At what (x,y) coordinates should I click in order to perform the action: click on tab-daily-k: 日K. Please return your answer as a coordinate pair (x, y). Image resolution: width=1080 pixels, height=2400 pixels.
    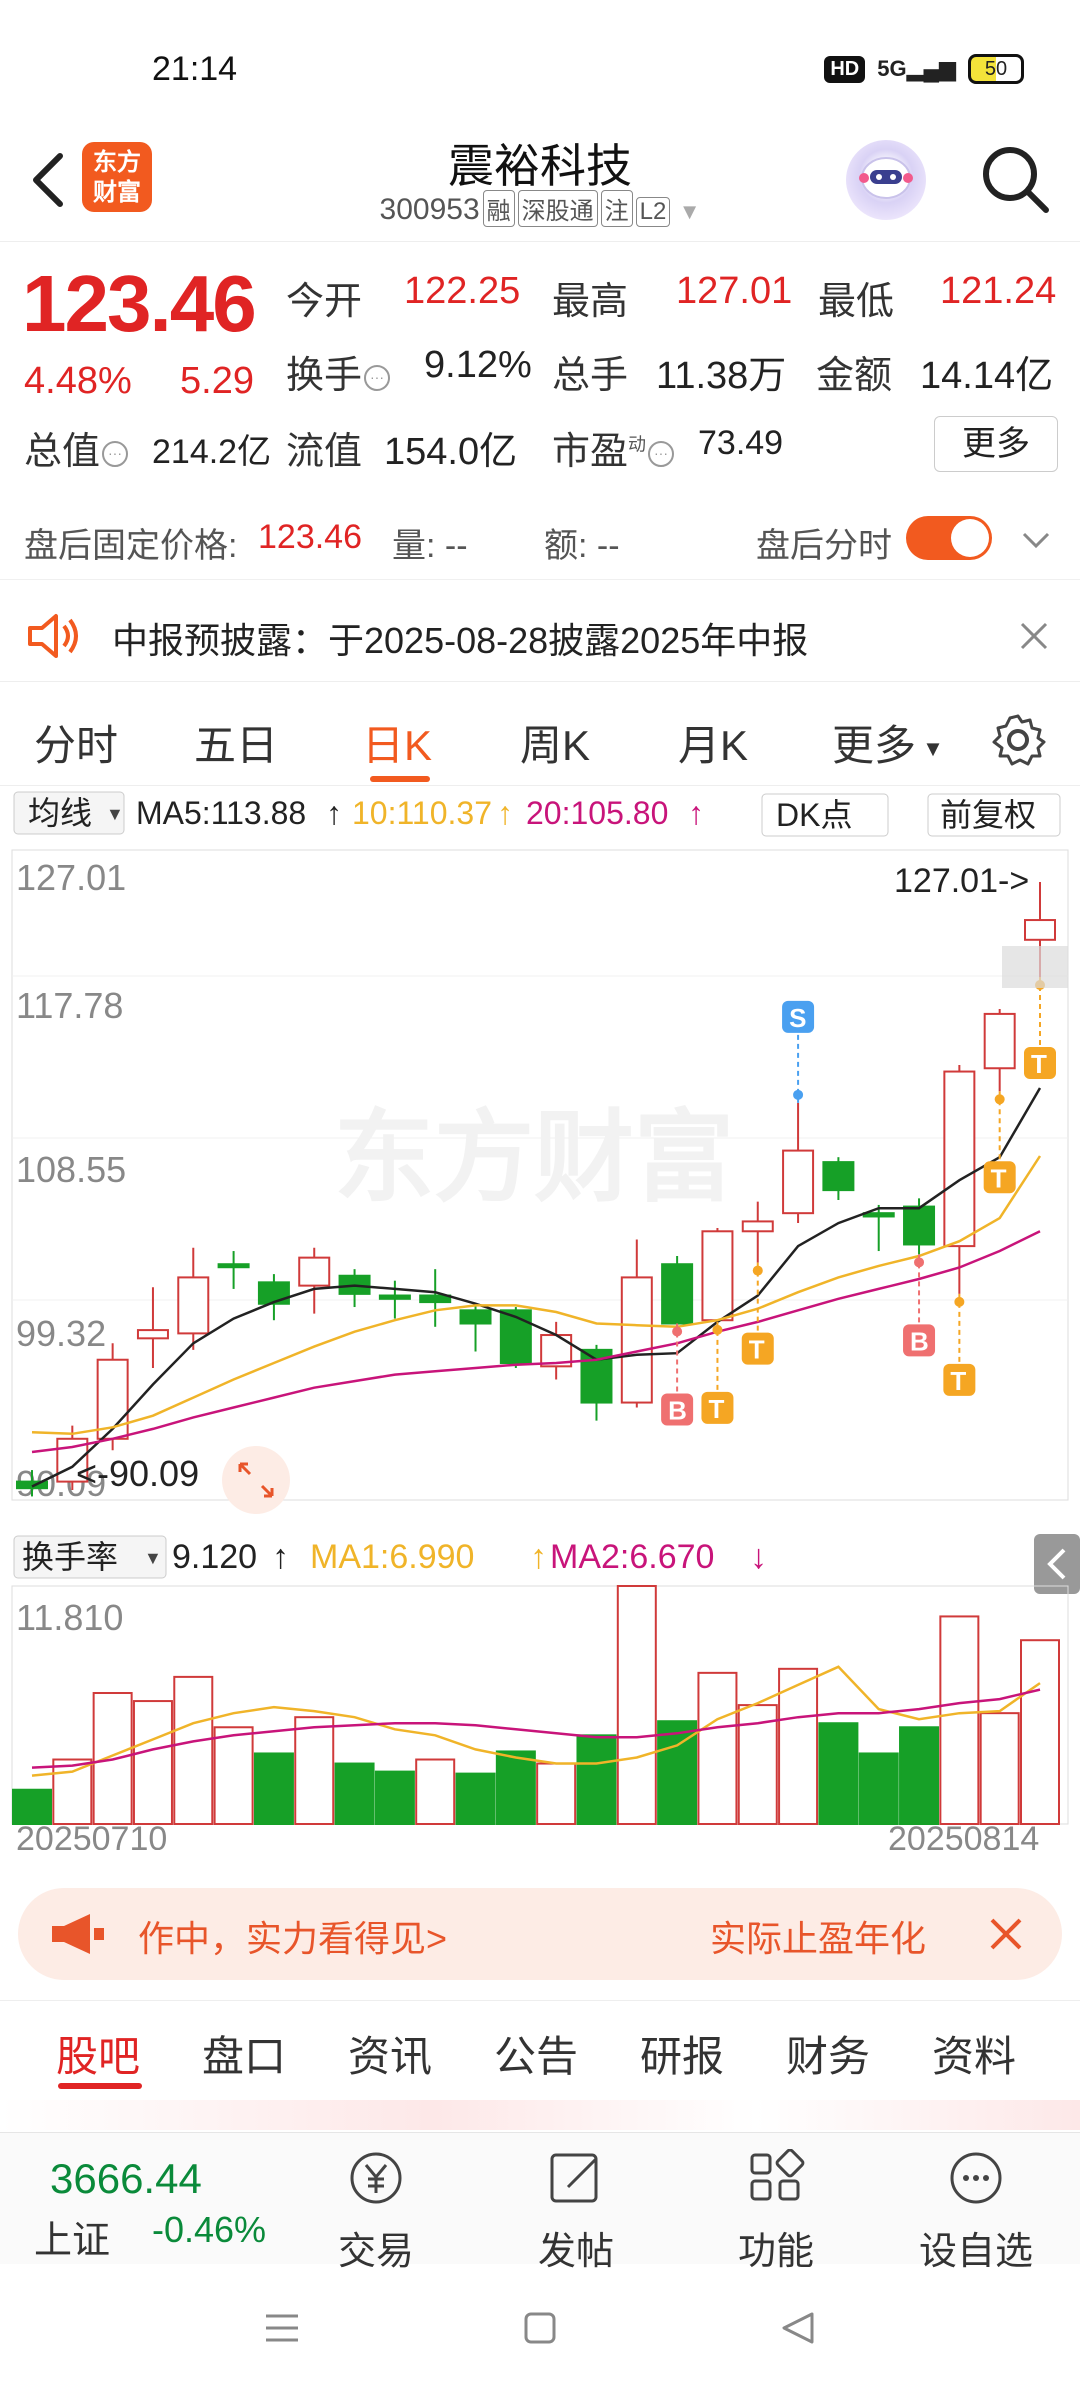
    Looking at the image, I should click on (397, 742).